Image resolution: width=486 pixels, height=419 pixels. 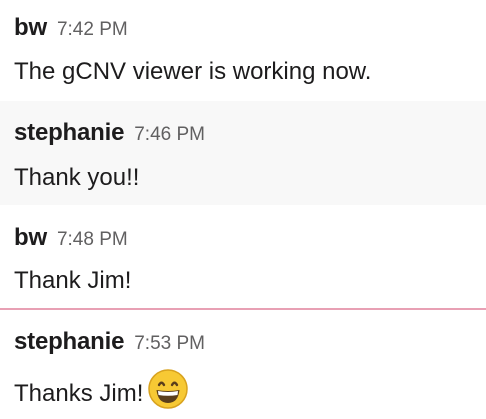 What do you see at coordinates (193, 71) in the screenshot?
I see `message-text: The gCNV viewer is working now.` at bounding box center [193, 71].